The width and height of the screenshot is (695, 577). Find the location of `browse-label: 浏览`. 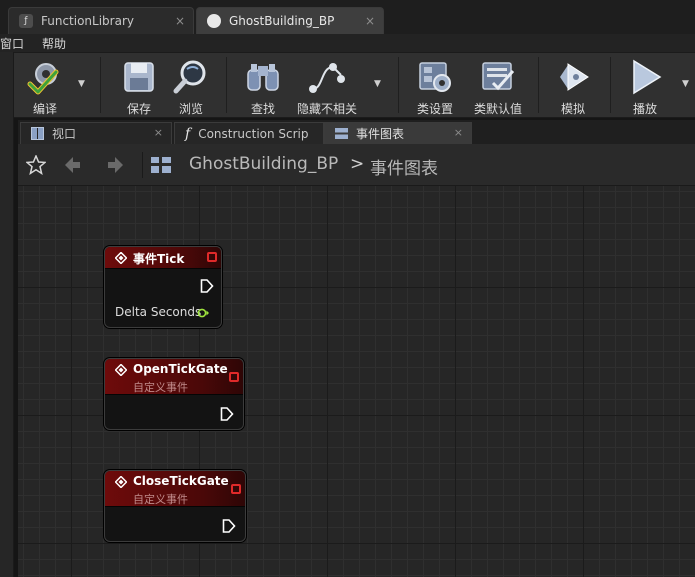

browse-label: 浏览 is located at coordinates (190, 109).